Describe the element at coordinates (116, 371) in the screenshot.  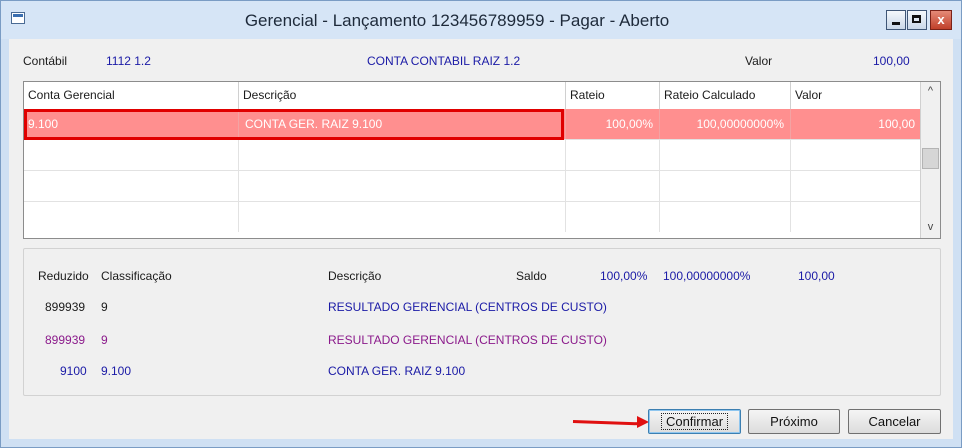
I see `row3-classificacao: 9.100` at that location.